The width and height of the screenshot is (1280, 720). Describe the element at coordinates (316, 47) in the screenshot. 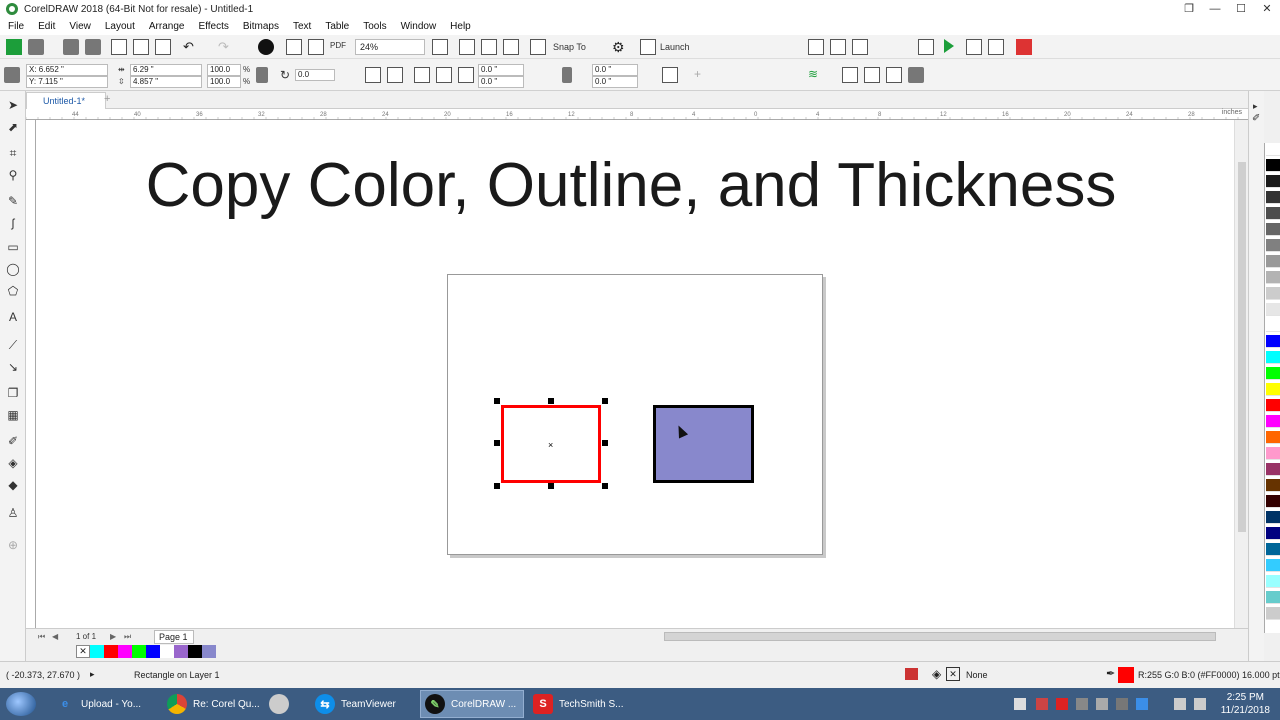

I see `export-icon` at that location.